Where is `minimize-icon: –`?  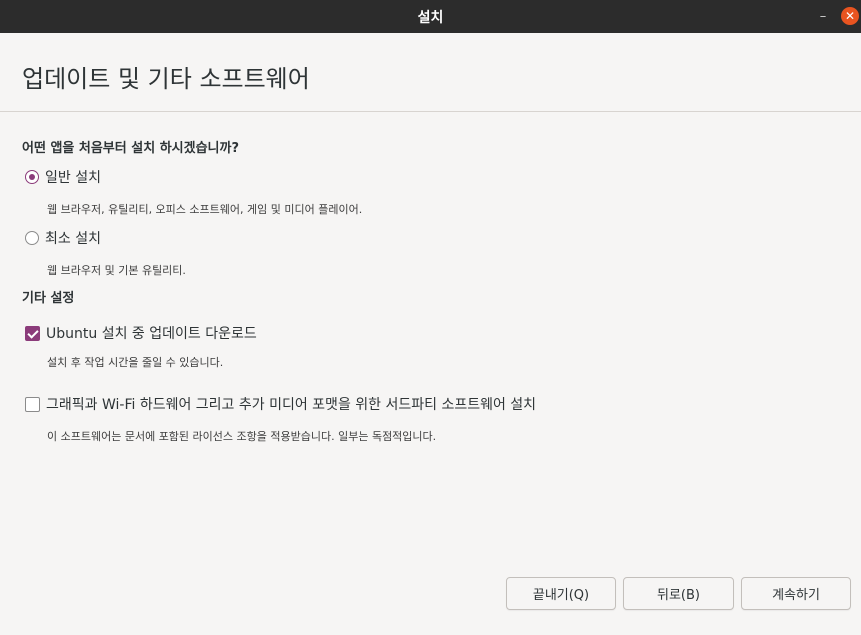 minimize-icon: – is located at coordinates (823, 17).